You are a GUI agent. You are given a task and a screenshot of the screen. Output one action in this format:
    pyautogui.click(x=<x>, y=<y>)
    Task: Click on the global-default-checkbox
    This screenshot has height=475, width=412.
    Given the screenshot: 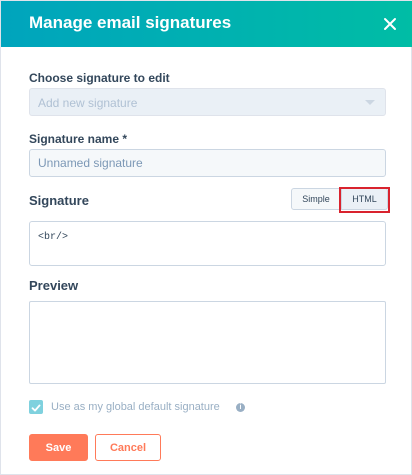 What is the action you would take?
    pyautogui.click(x=36, y=407)
    